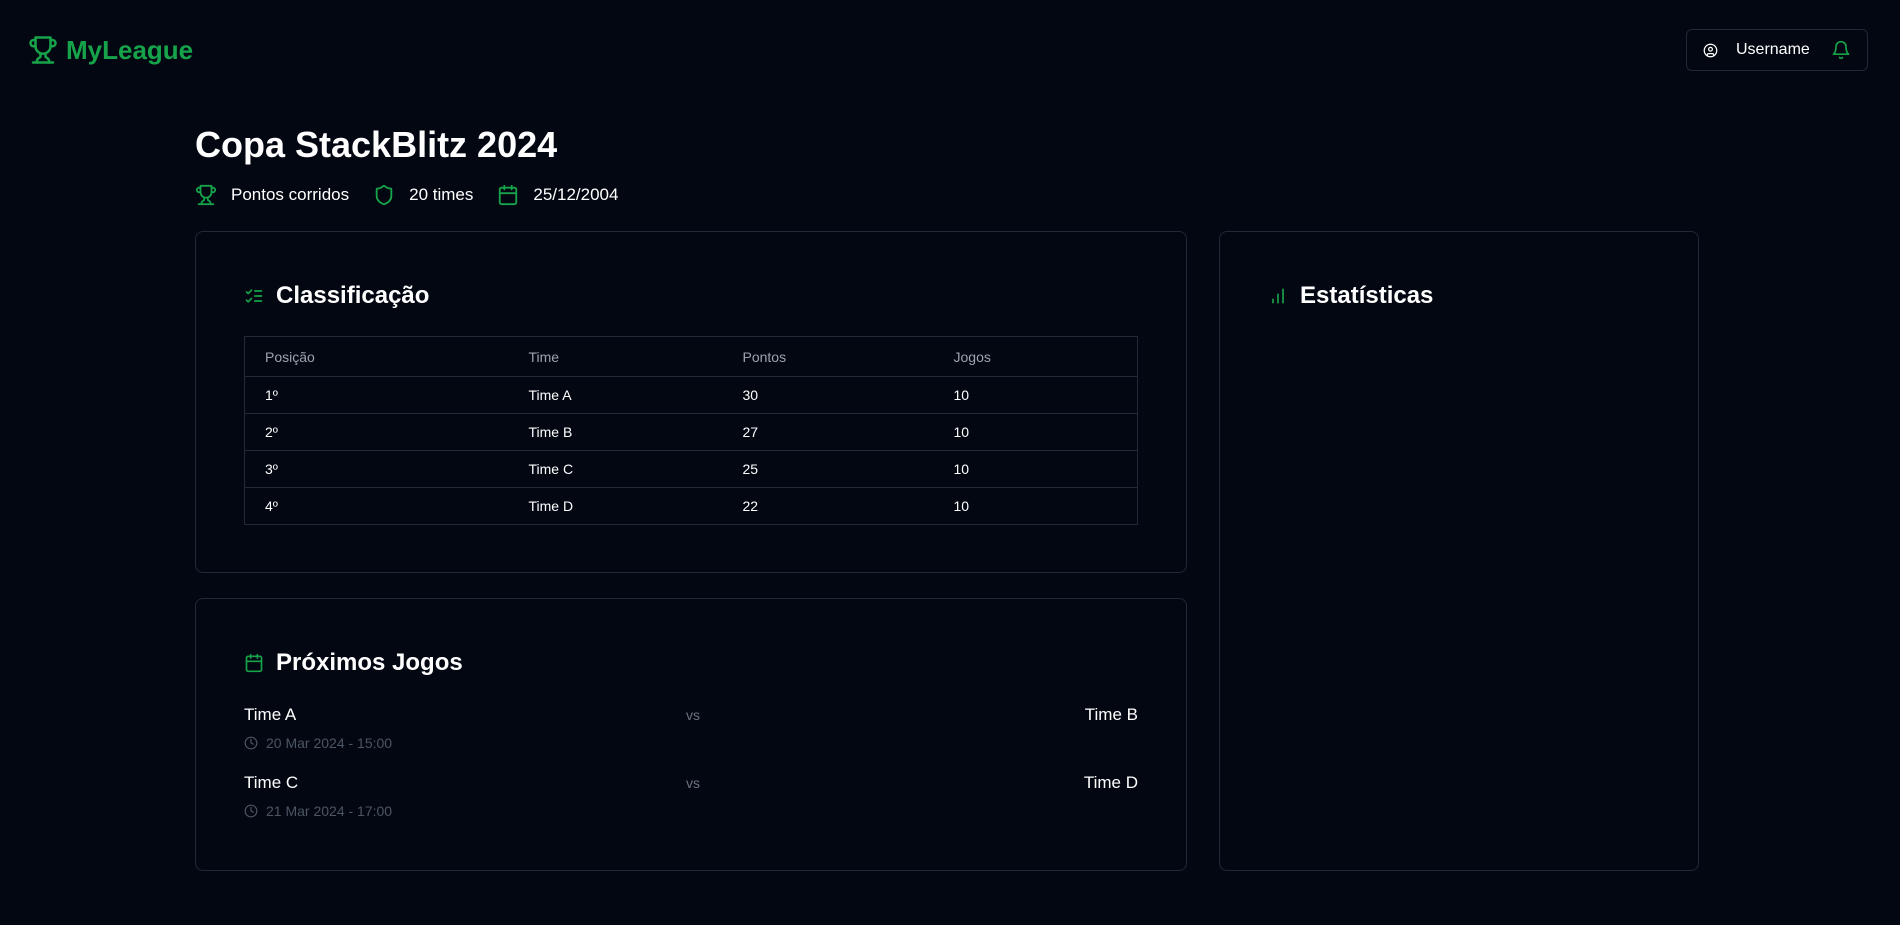  What do you see at coordinates (828, 432) in the screenshot?
I see `table-cell: 27` at bounding box center [828, 432].